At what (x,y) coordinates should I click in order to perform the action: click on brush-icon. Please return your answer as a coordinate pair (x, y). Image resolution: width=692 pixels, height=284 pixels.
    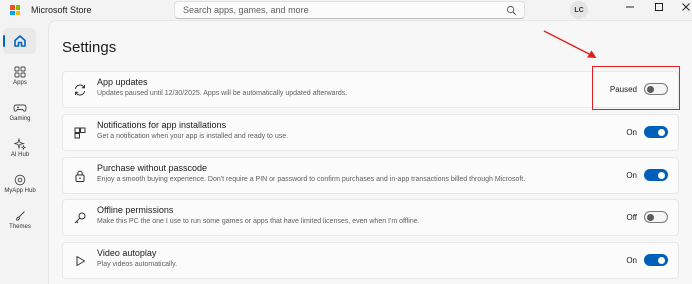
    Looking at the image, I should click on (20, 216).